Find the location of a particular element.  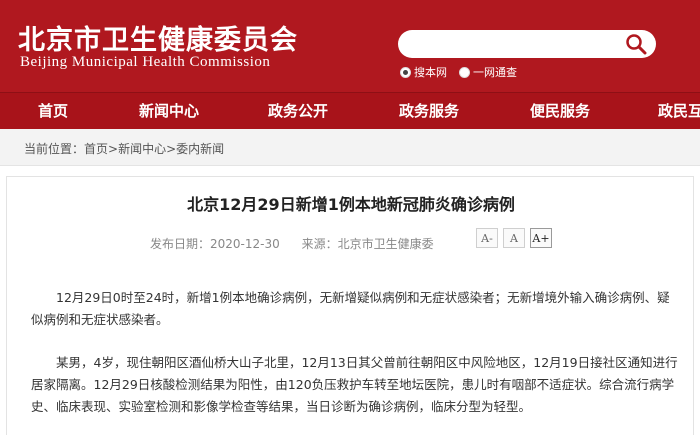

search-box is located at coordinates (527, 44).